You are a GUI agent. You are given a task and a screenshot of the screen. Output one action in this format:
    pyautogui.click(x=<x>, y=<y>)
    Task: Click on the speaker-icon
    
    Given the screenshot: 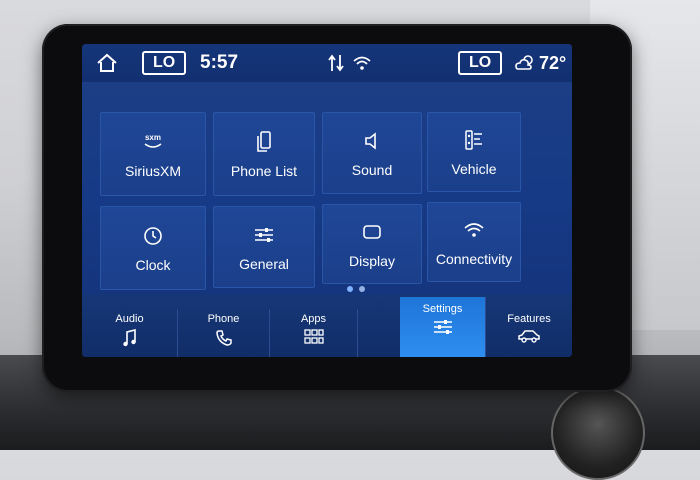 What is the action you would take?
    pyautogui.click(x=372, y=141)
    